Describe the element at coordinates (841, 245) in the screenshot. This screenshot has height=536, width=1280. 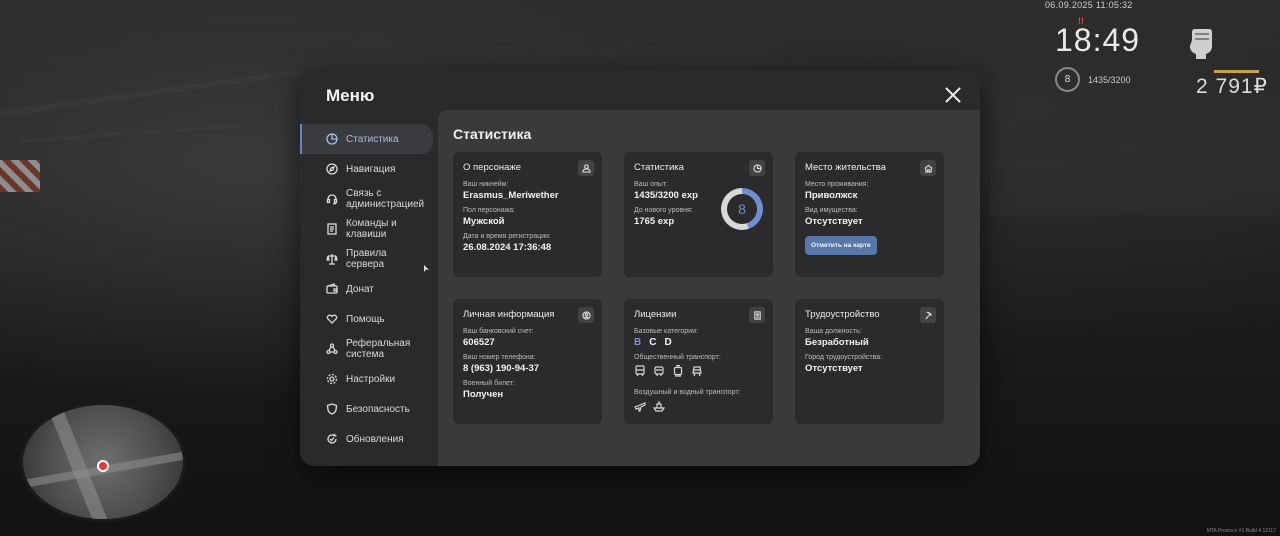
I see `mark-on-map-button: Отметить на карте` at that location.